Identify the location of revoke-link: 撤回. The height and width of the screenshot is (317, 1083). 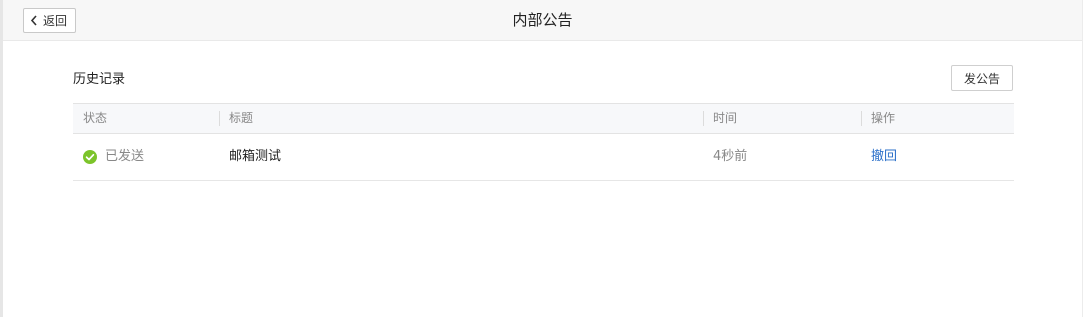
(884, 156).